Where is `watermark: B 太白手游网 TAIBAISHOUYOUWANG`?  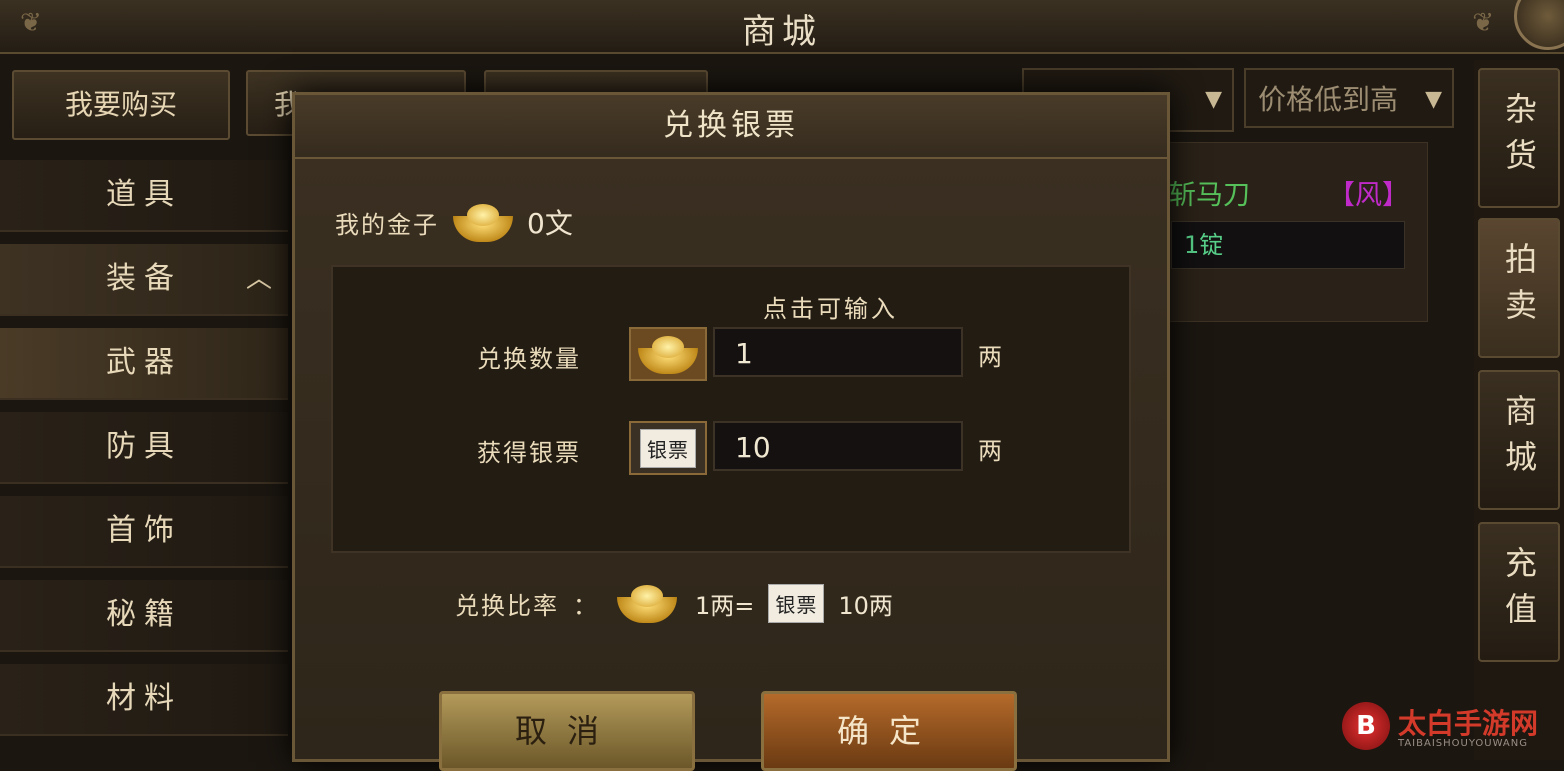
watermark: B 太白手游网 TAIBAISHOUYOUWANG is located at coordinates (1451, 728).